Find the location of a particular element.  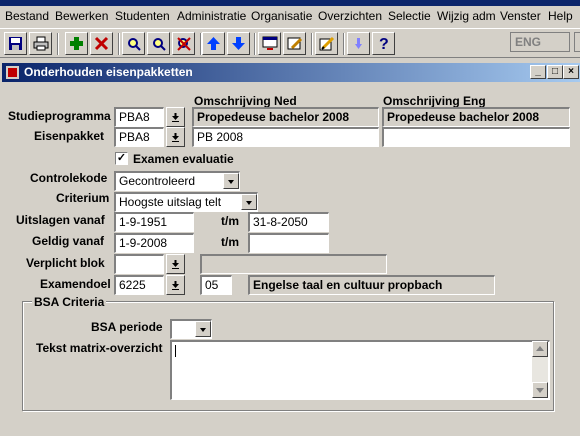

toolbar: ? is located at coordinates (290, 43).